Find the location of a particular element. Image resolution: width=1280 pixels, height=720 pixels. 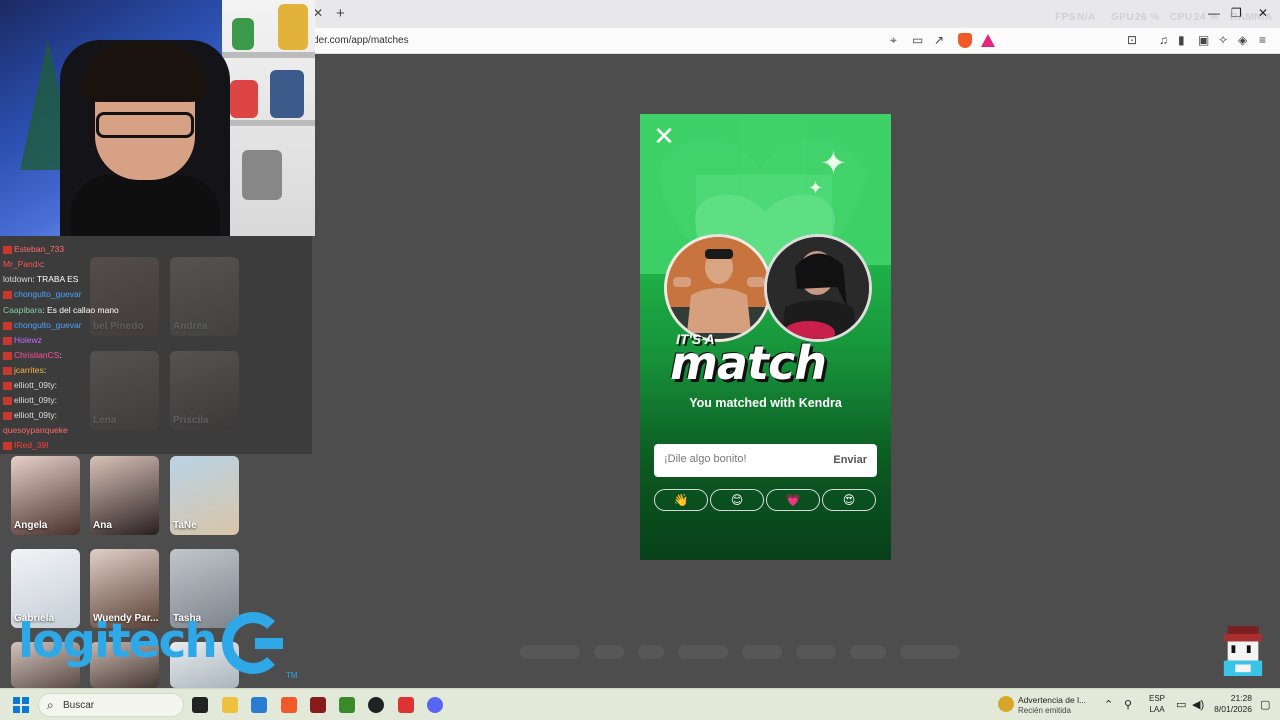

chat-line: Esteban_733 is located at coordinates (33, 249).